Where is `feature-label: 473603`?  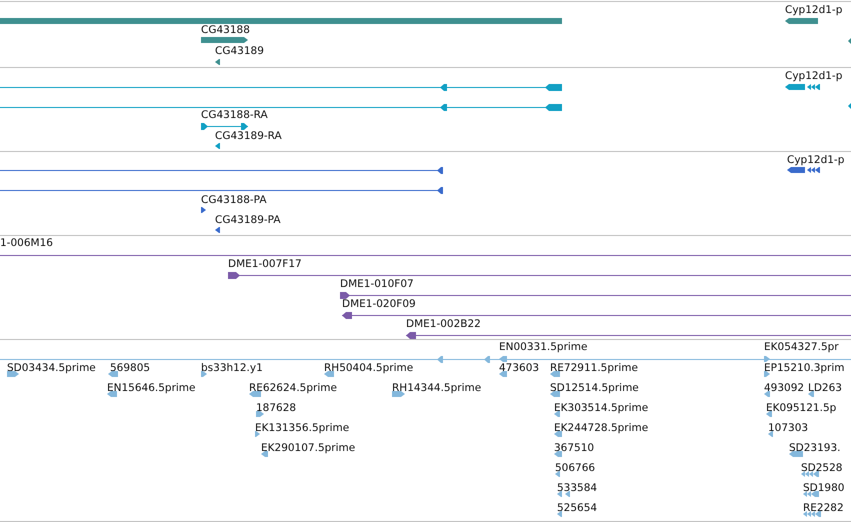 feature-label: 473603 is located at coordinates (519, 368).